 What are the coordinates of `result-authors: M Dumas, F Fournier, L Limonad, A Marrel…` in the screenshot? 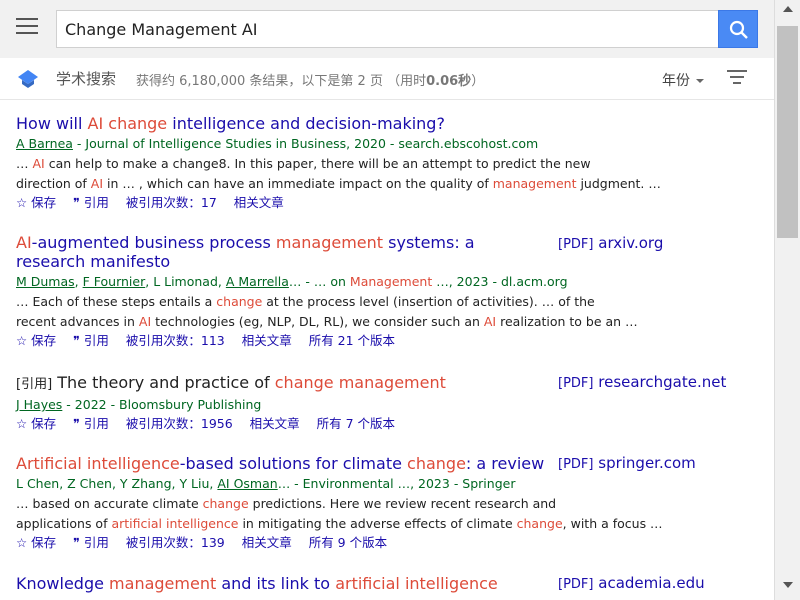 It's located at (292, 281).